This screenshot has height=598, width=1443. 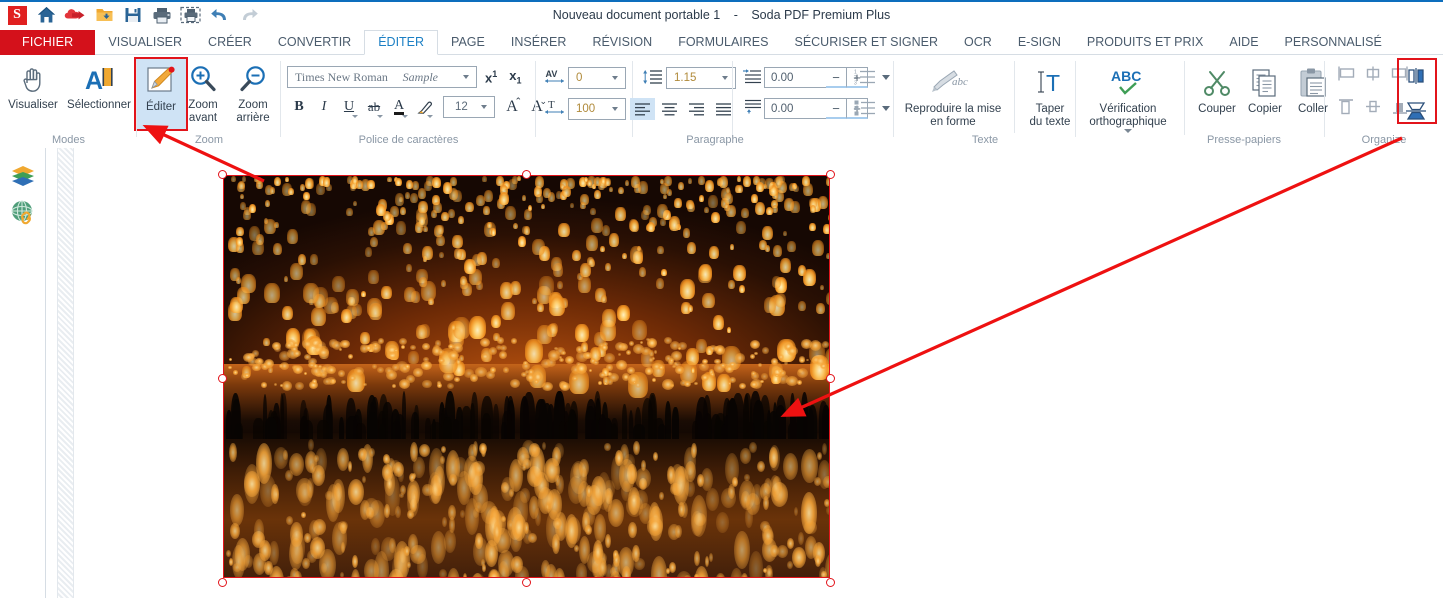 What do you see at coordinates (341, 76) in the screenshot?
I see `font-family-value: Times New Roman` at bounding box center [341, 76].